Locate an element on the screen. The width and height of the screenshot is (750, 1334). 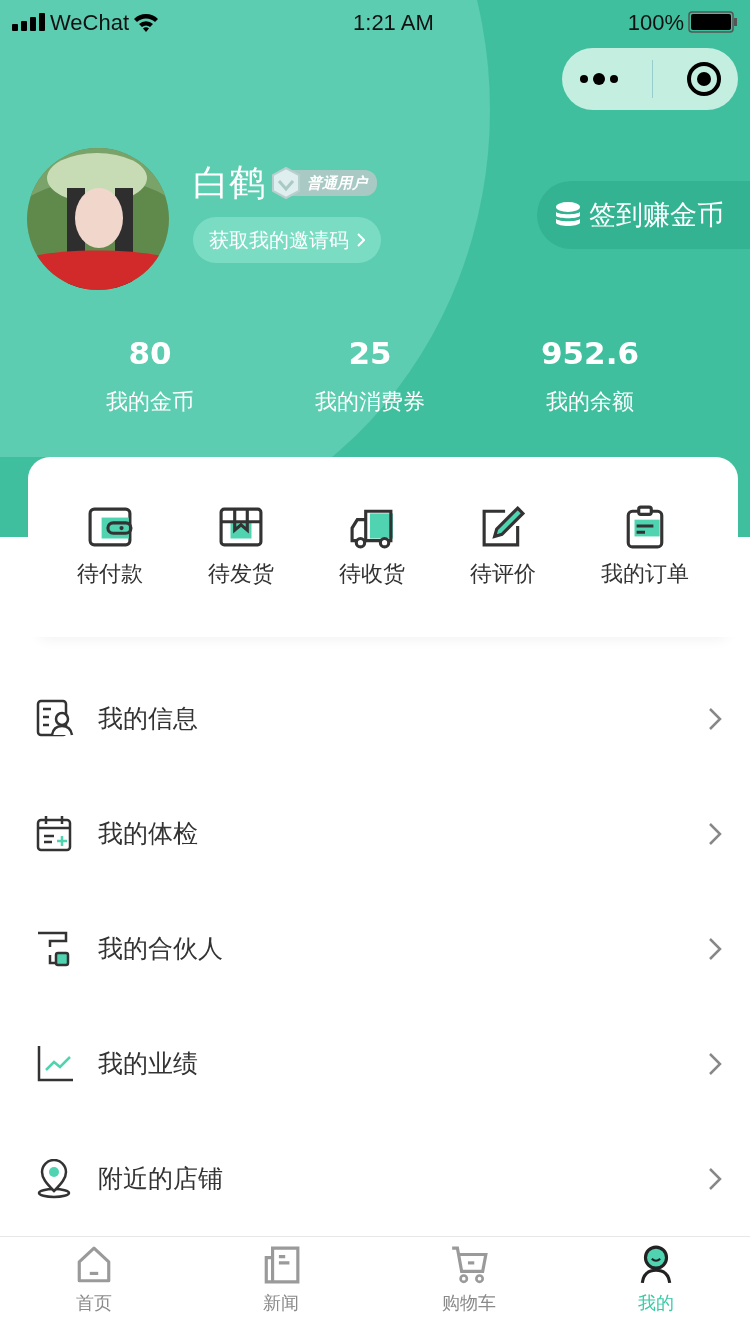
user-level-badge: 普通用户 is located at coordinates (325, 183).